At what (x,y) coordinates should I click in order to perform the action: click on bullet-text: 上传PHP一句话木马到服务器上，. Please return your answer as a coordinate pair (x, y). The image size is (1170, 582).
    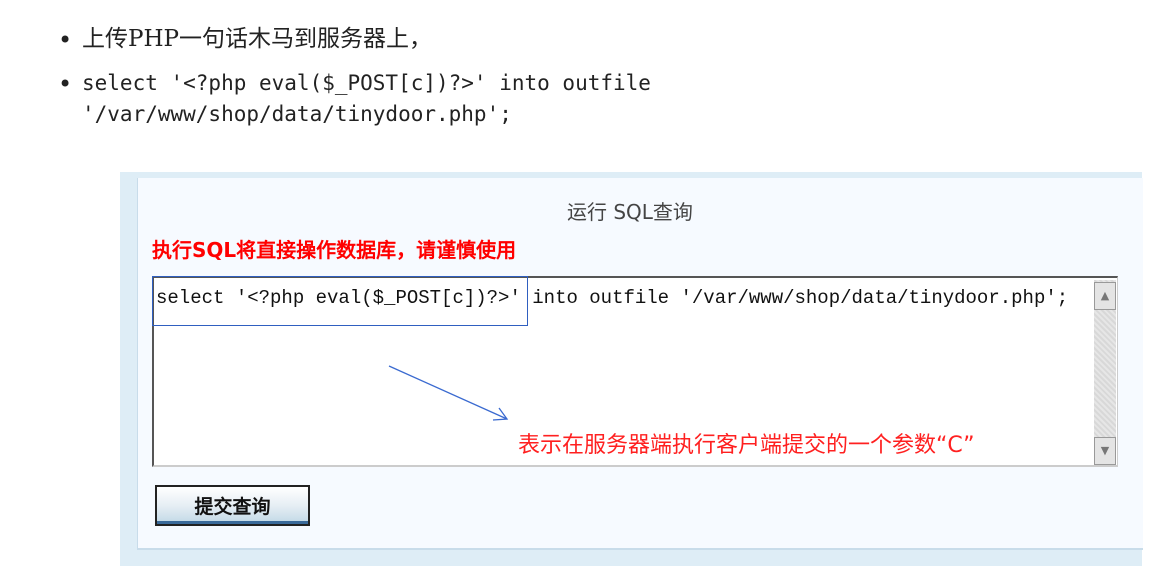
    Looking at the image, I should click on (257, 39).